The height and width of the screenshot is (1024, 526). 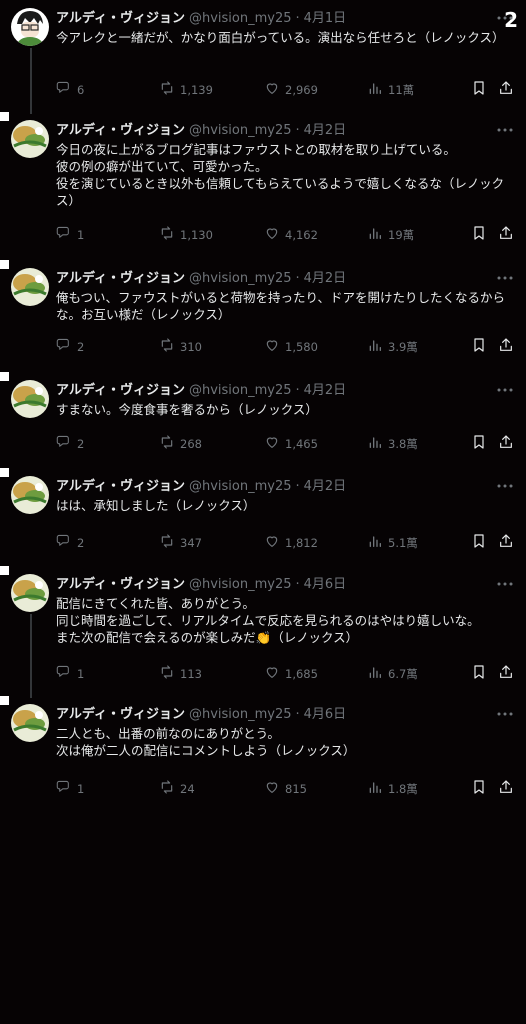 I want to click on retweet-button: 24, so click(x=177, y=789).